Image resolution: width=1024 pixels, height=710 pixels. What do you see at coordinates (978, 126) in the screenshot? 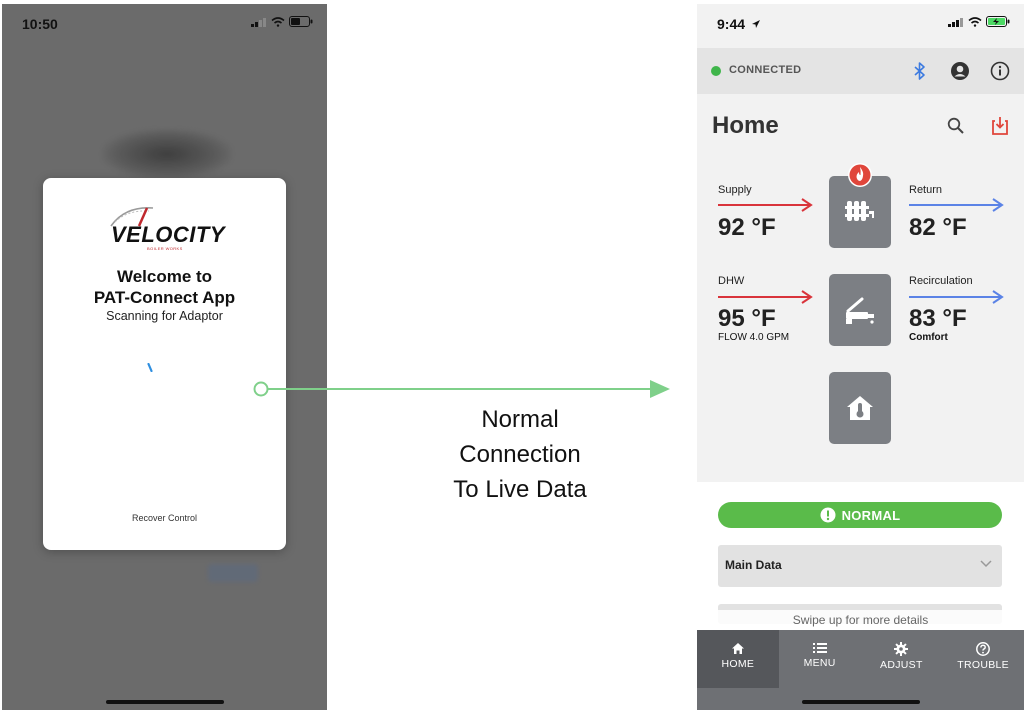
I see `title-actions` at bounding box center [978, 126].